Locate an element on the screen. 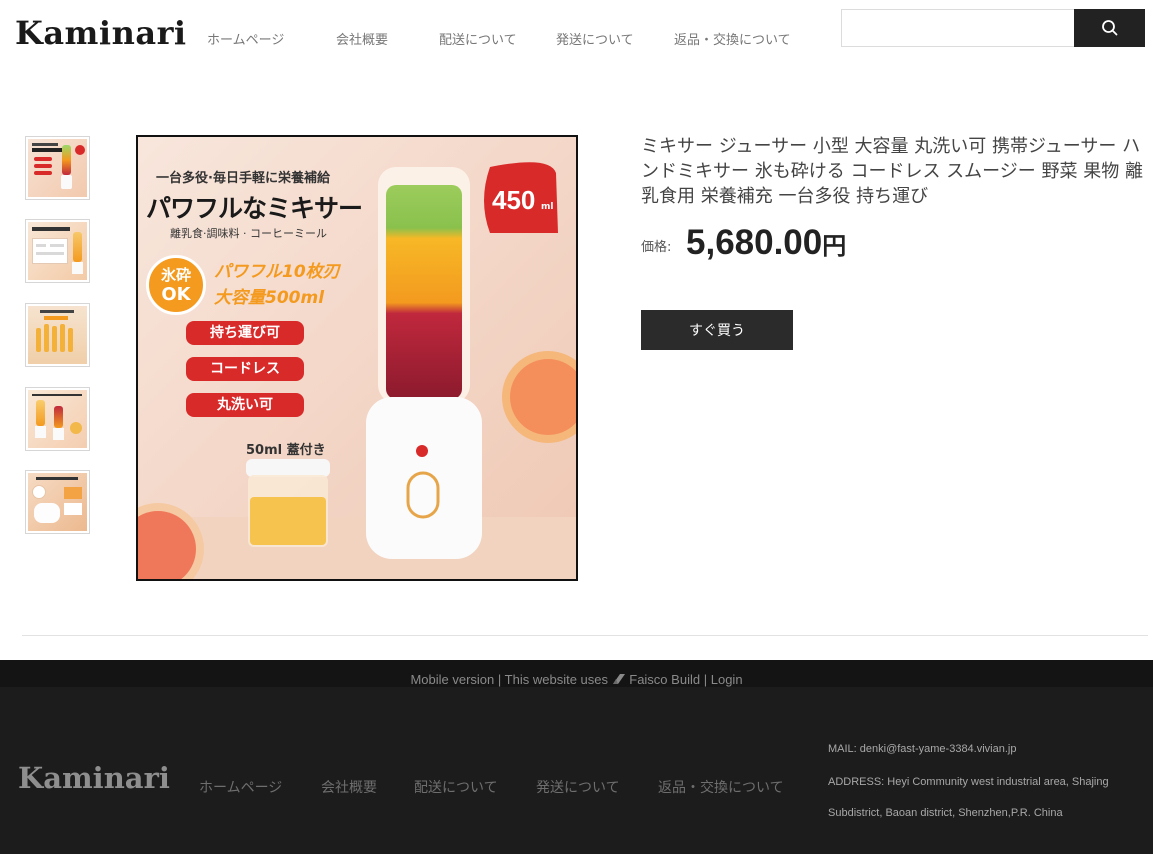 Image resolution: width=1153 pixels, height=854 pixels. image-top-line: 一台多役·毎日手軽に栄養補給 is located at coordinates (243, 178).